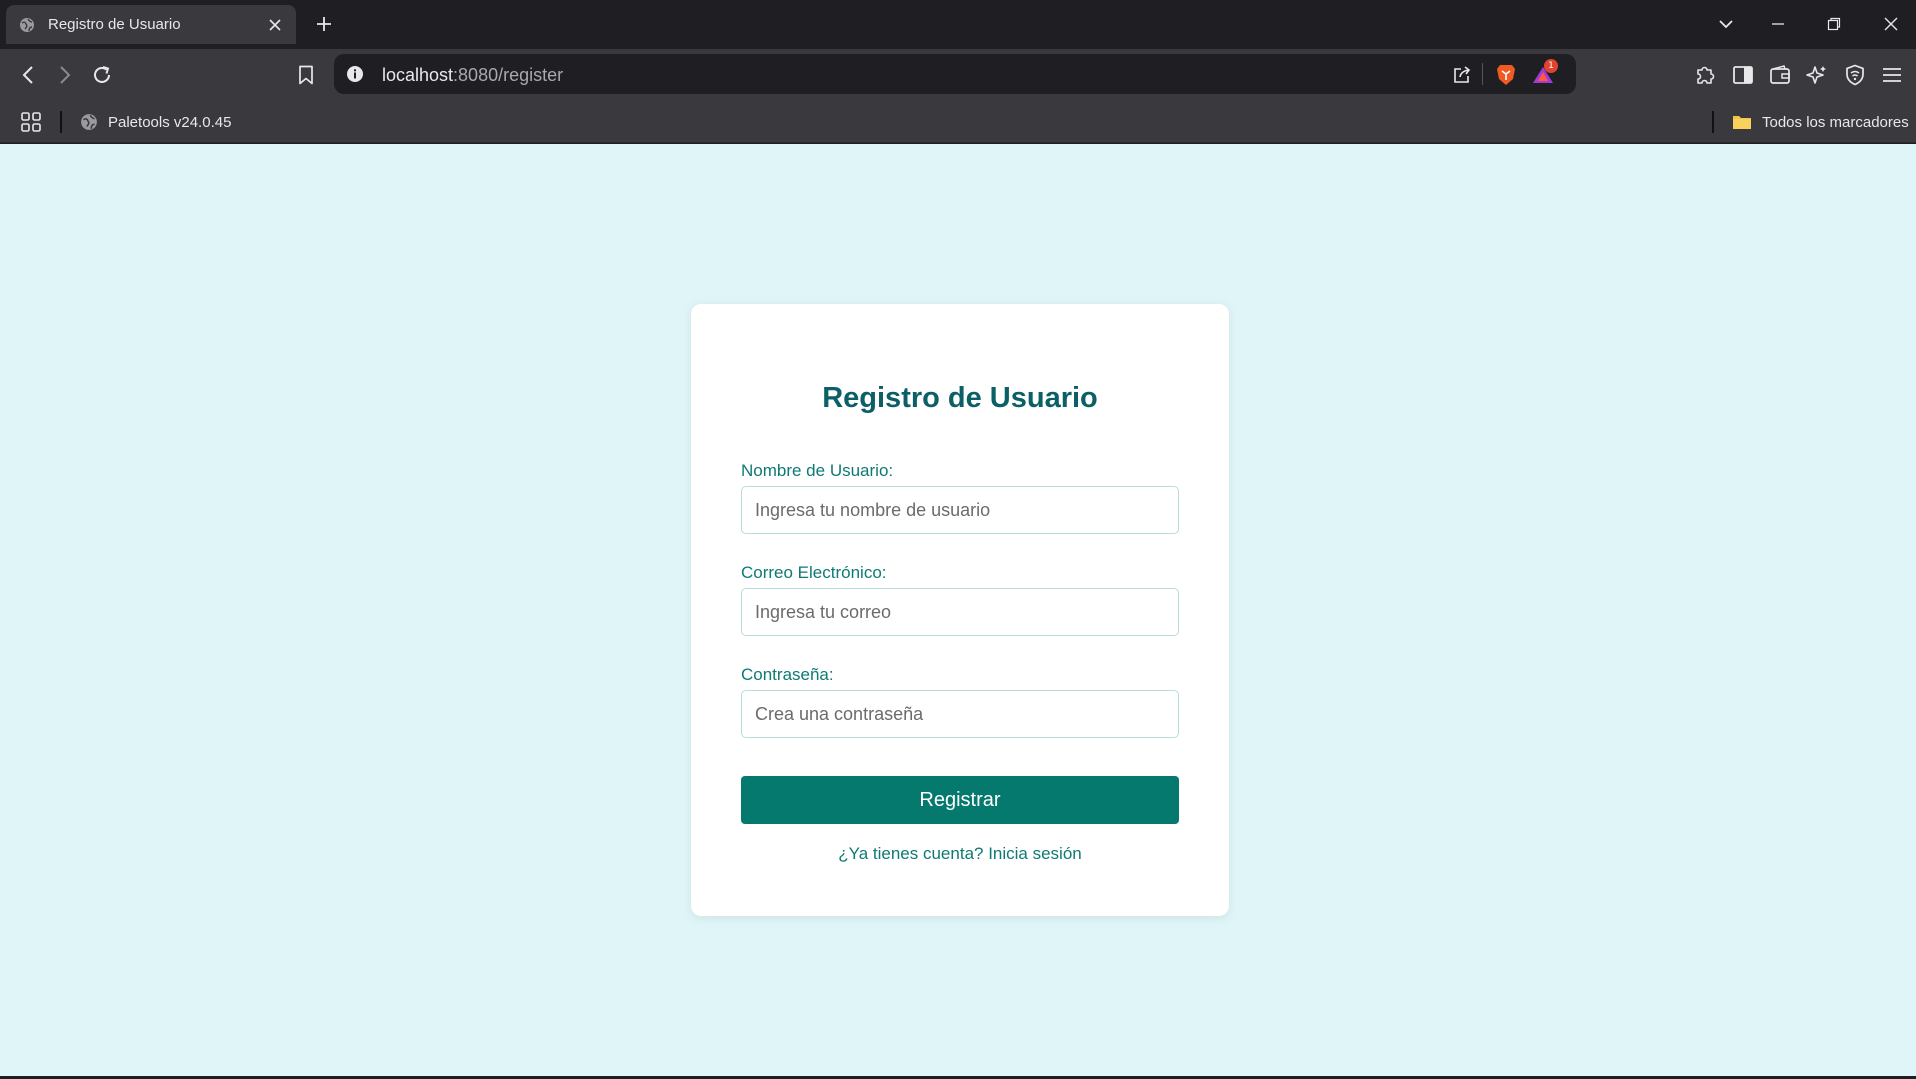  I want to click on vpn-shield-icon, so click(1855, 75).